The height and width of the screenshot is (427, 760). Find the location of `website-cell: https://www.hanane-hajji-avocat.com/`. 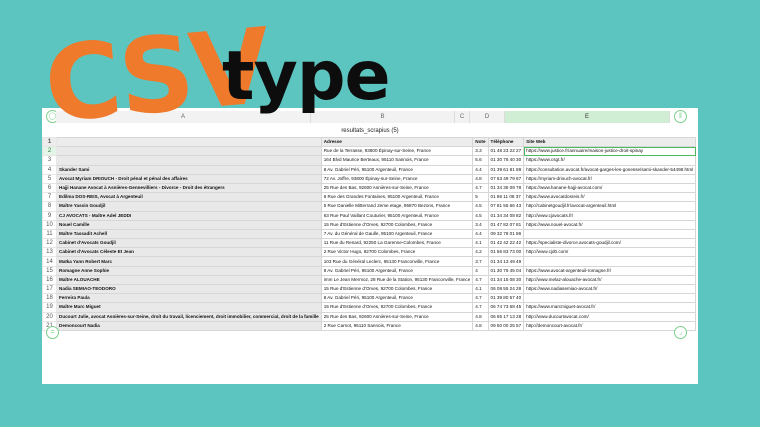

website-cell: https://www.hanane-hajji-avocat.com/ is located at coordinates (610, 188).